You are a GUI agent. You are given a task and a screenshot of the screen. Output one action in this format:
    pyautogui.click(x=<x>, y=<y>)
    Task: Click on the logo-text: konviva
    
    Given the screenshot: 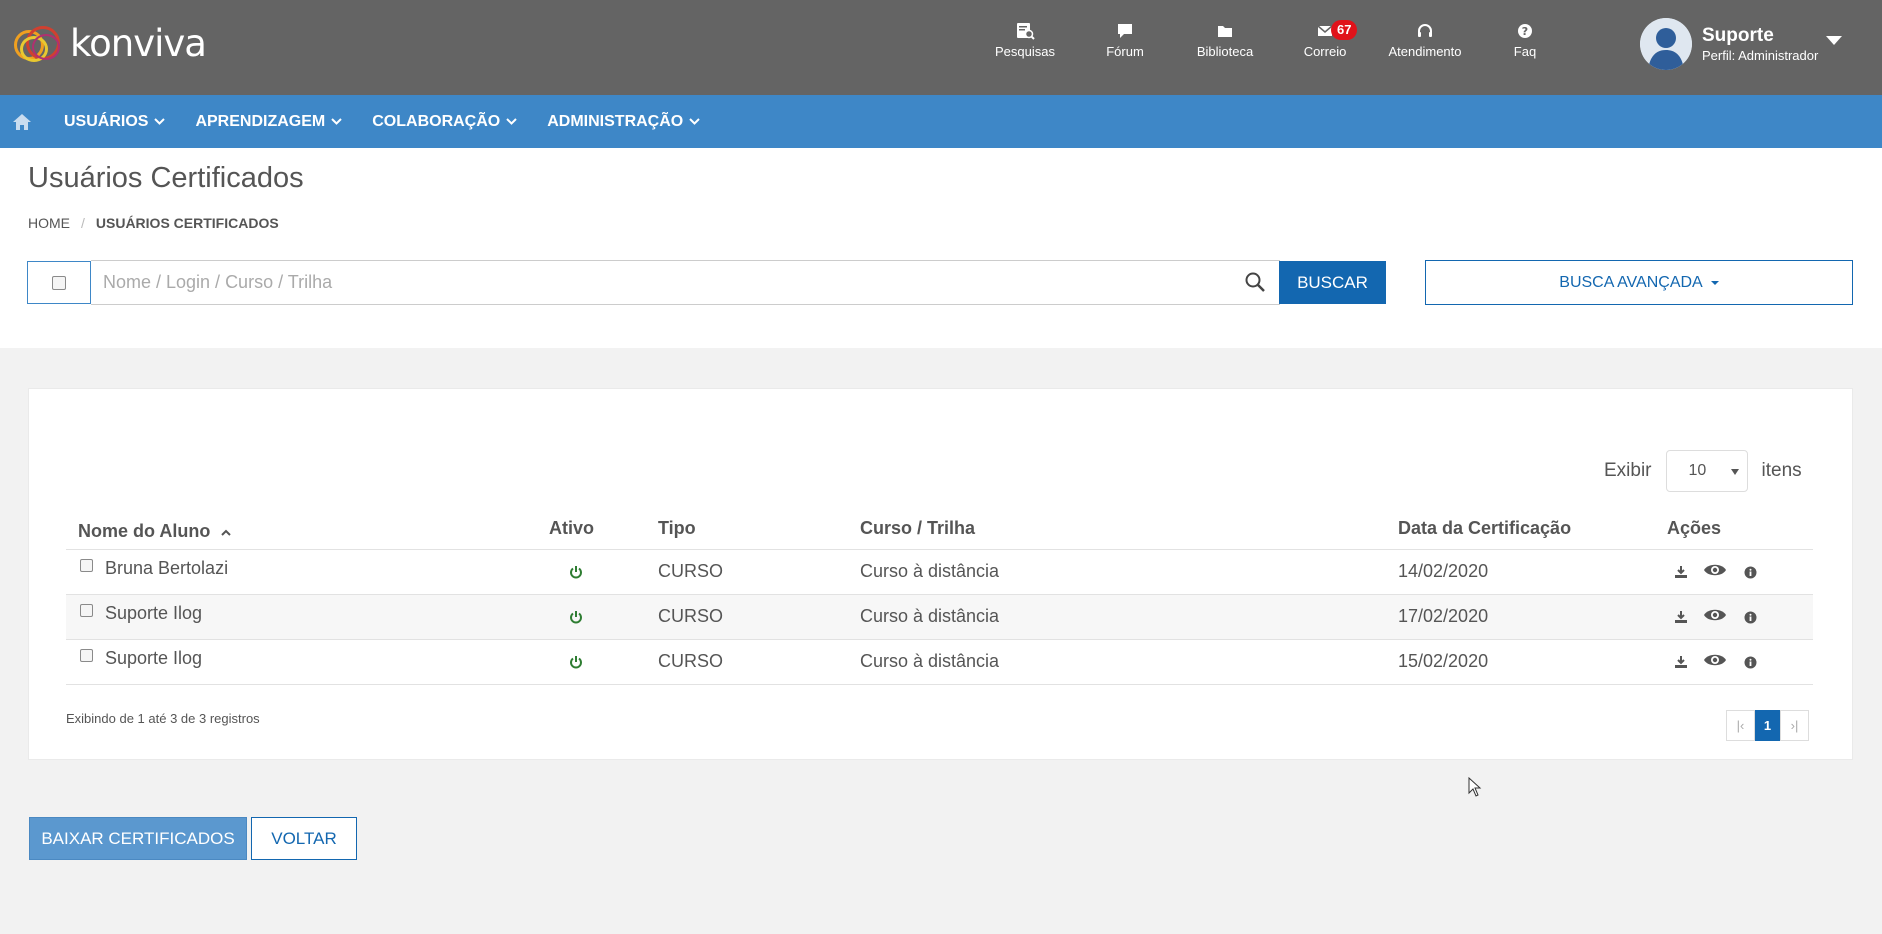 What is the action you would take?
    pyautogui.click(x=138, y=43)
    